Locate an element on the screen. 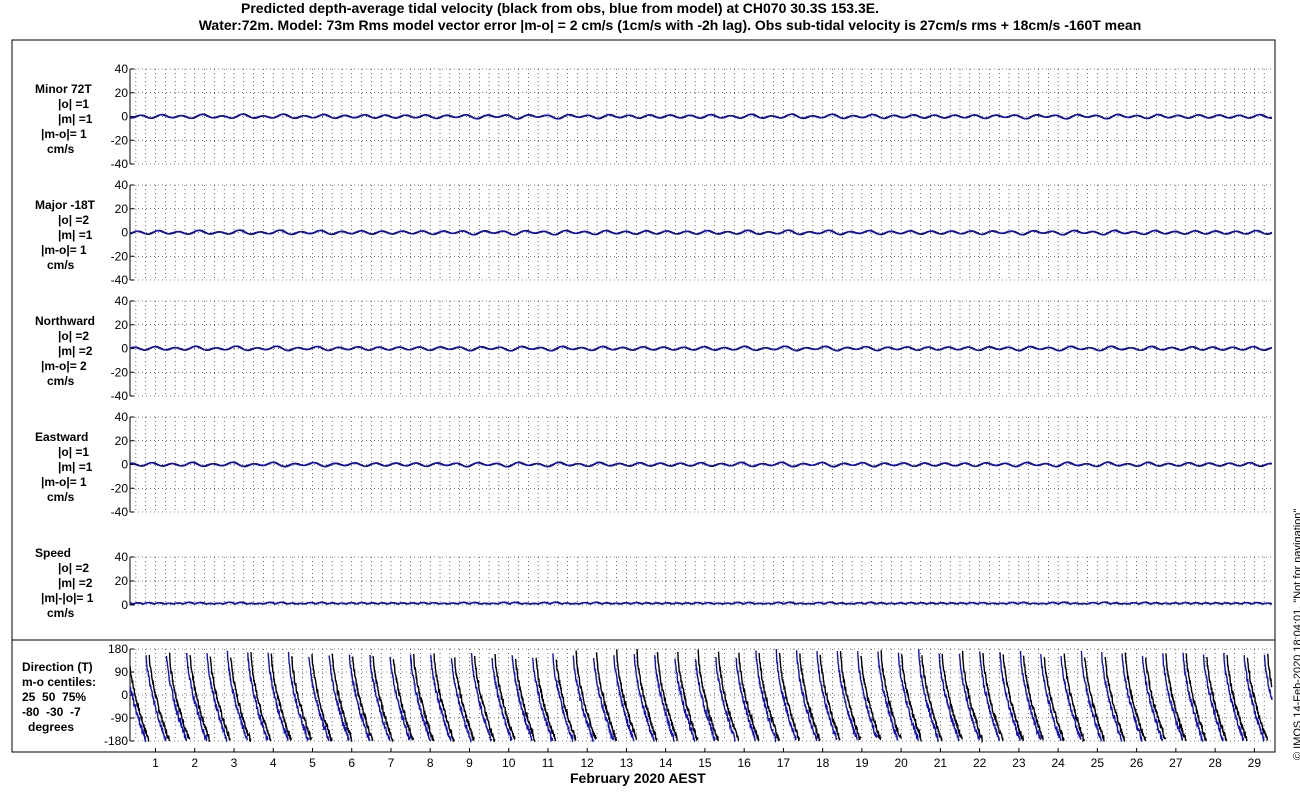 The height and width of the screenshot is (800, 1300). x-tick-label: 21 is located at coordinates (941, 763).